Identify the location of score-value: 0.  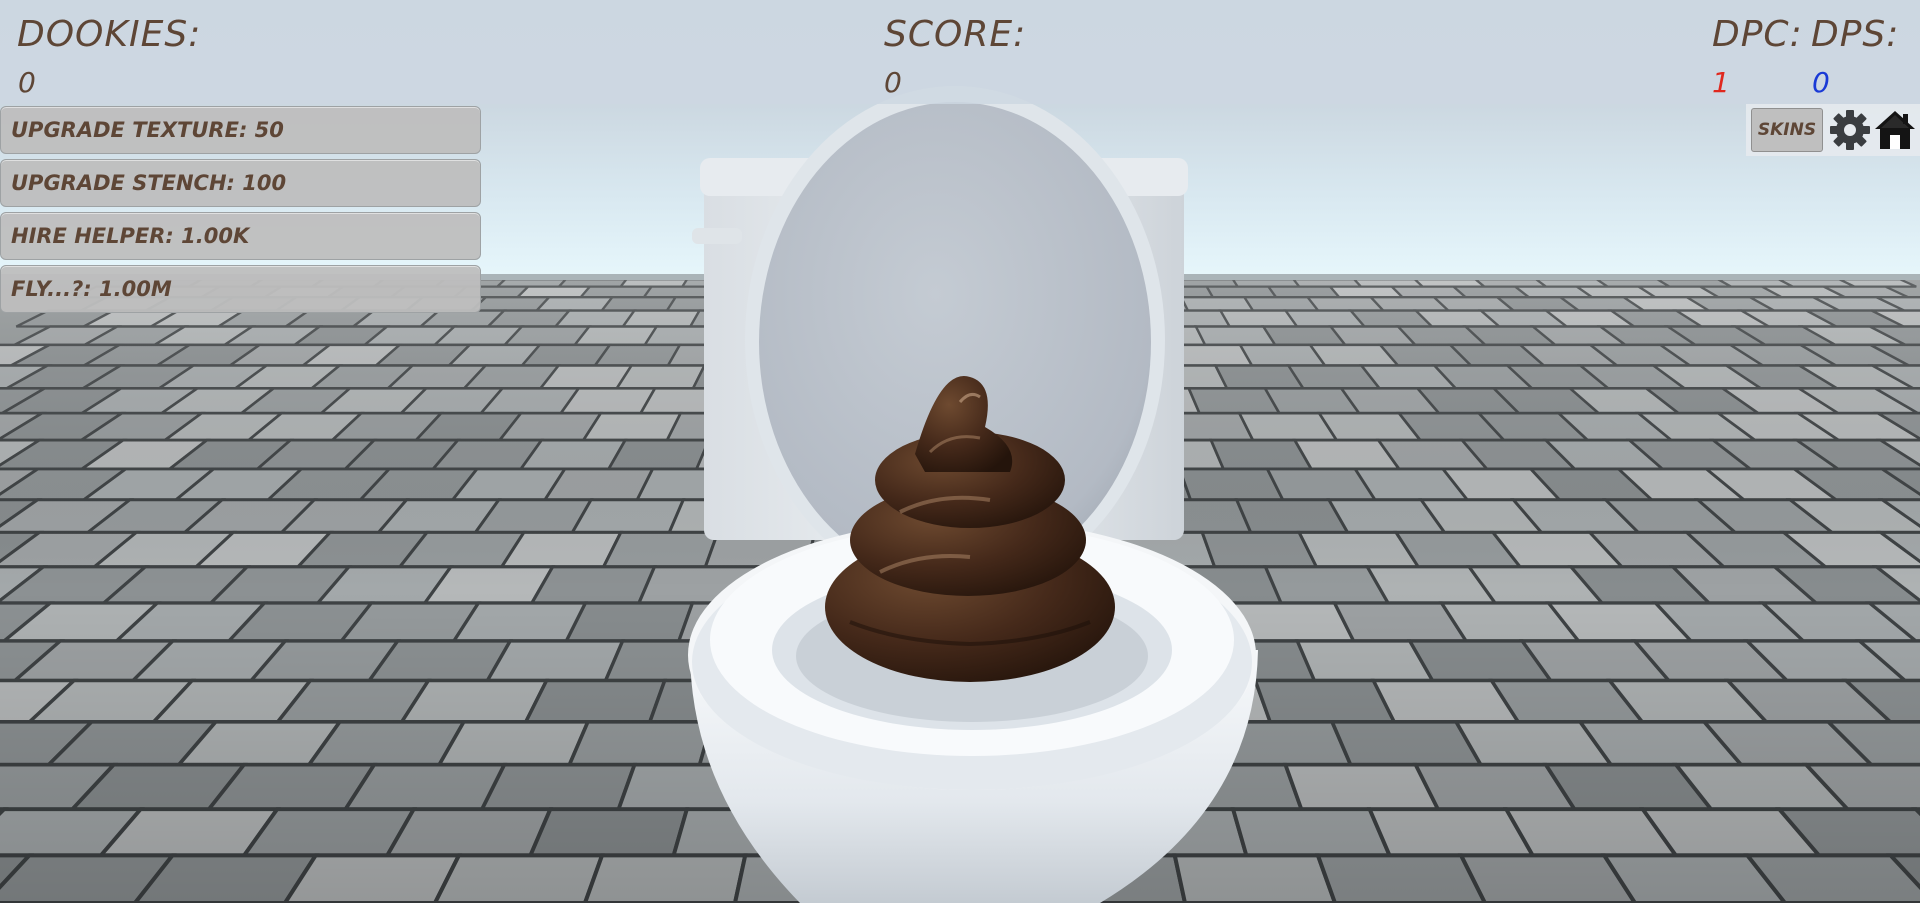
(893, 82).